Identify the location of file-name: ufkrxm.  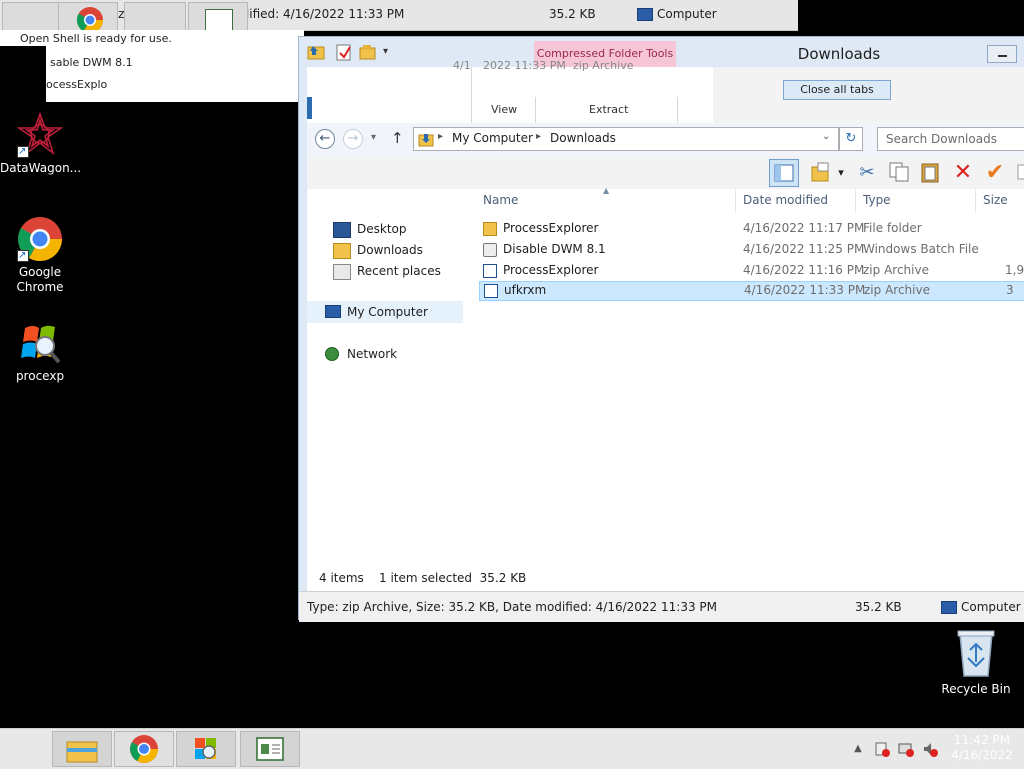
(525, 290).